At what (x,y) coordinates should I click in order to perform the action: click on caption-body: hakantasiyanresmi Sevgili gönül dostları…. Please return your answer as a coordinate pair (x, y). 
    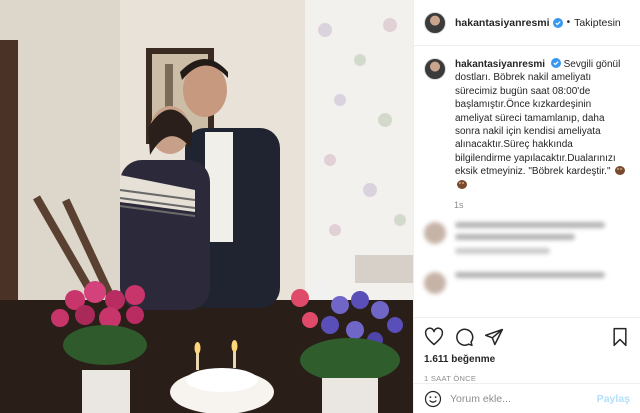
    Looking at the image, I should click on (542, 125).